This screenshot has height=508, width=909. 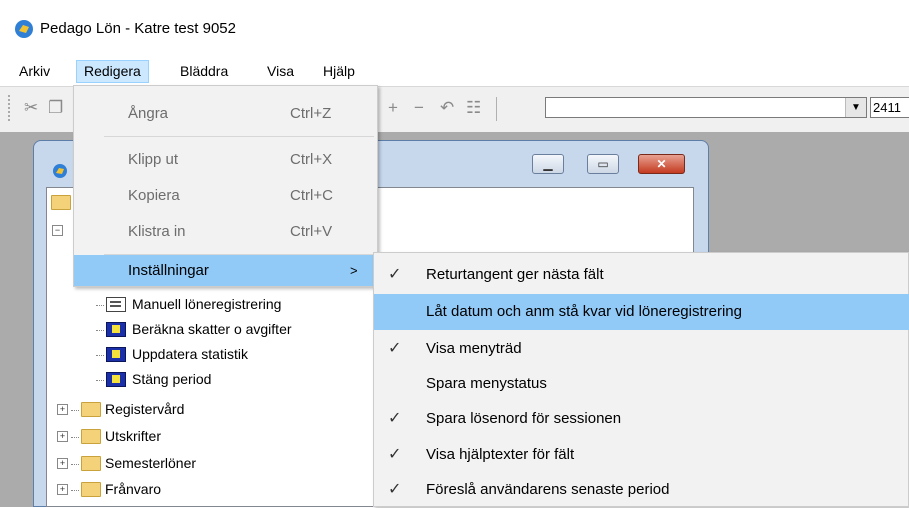 I want to click on copy-icon: ❐, so click(x=55, y=108).